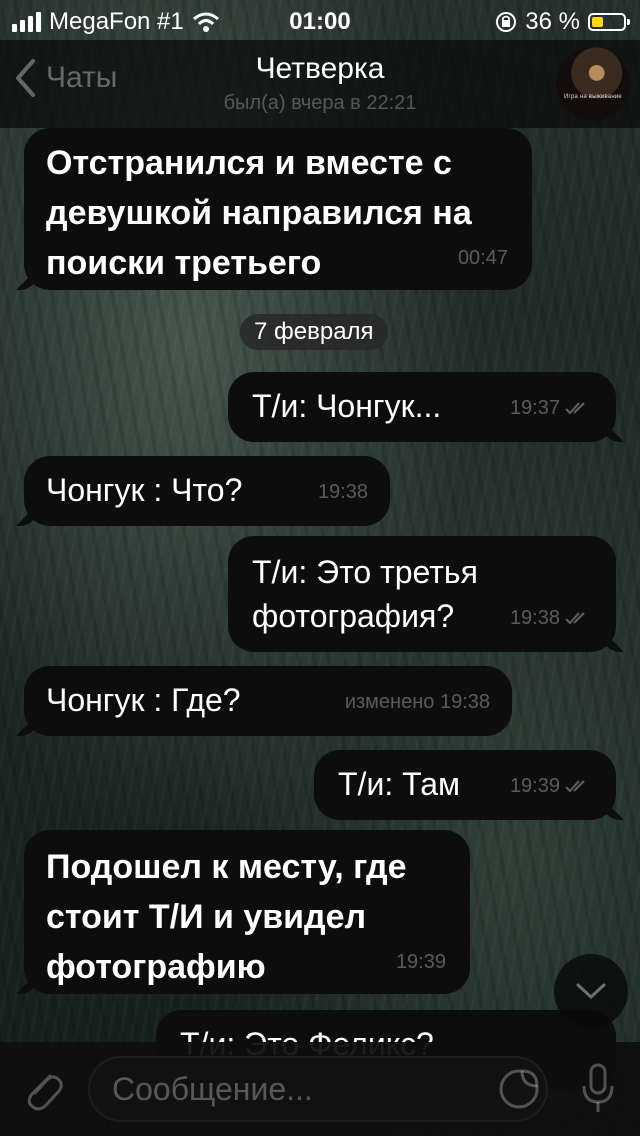 This screenshot has width=640, height=1136. I want to click on mic-icon, so click(598, 1089).